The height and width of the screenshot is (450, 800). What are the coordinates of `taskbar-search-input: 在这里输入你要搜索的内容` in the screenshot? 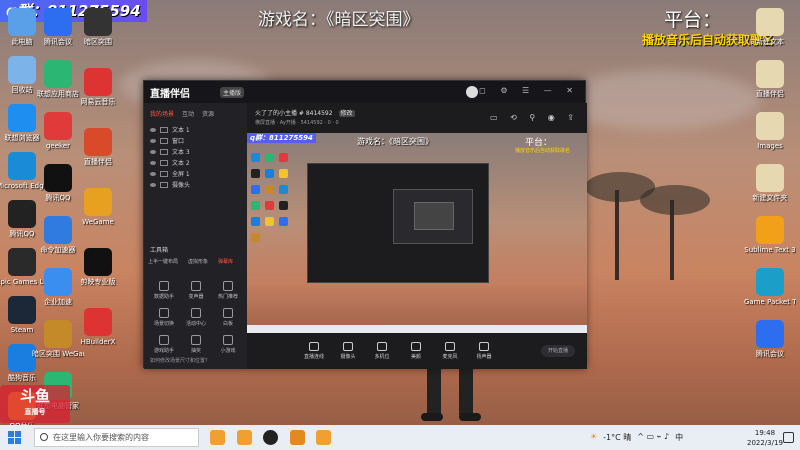 It's located at (116, 437).